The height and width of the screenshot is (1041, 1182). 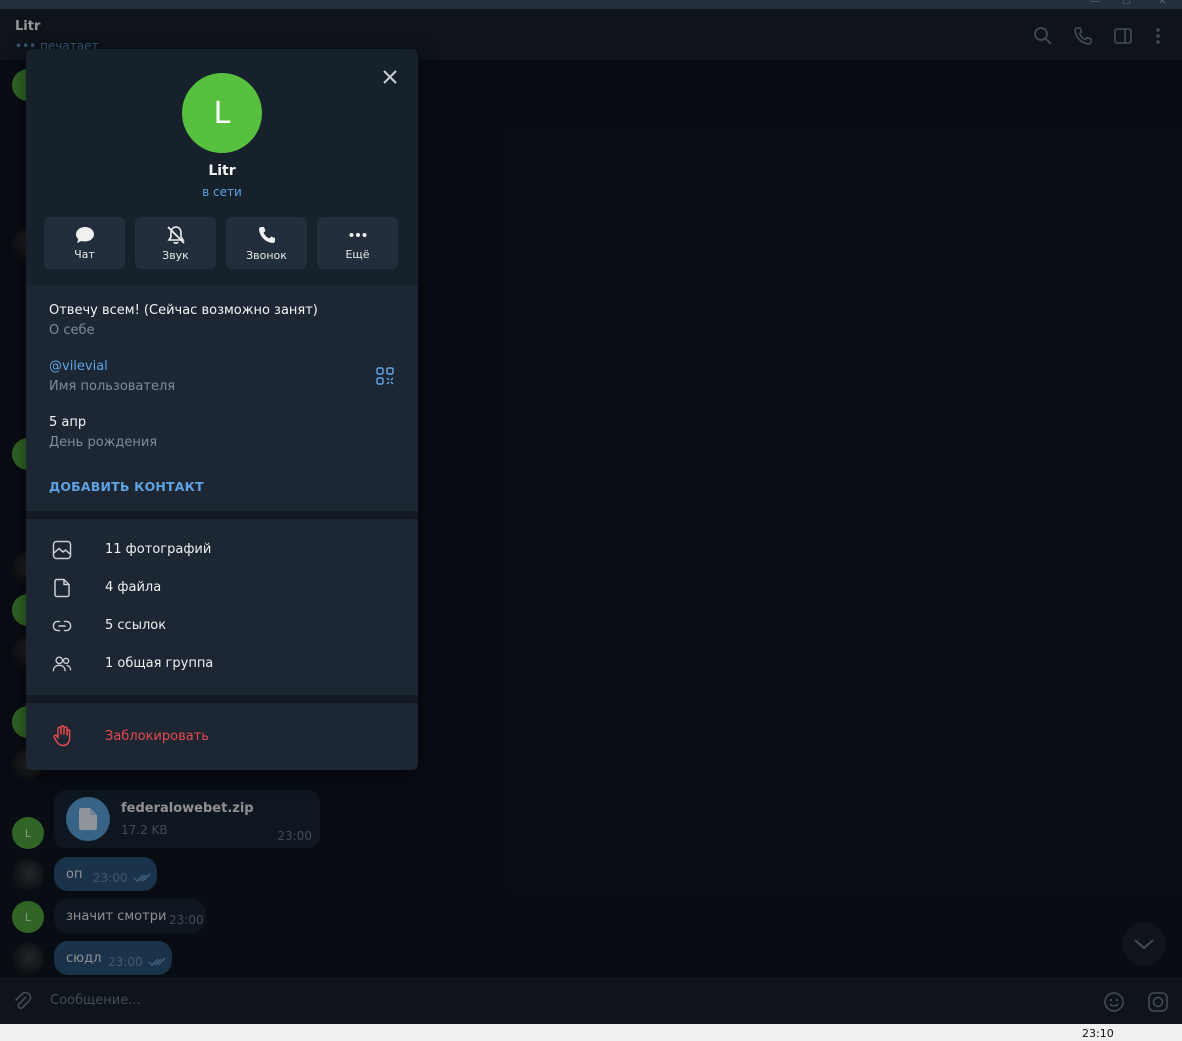 I want to click on taskbar-clock: 23:10, so click(x=1098, y=1033).